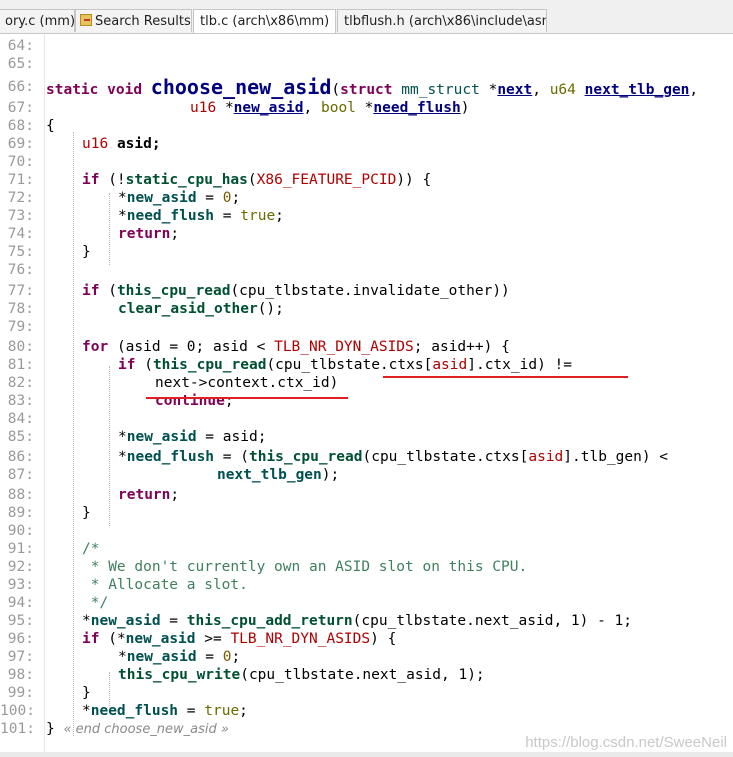  I want to click on line-number: 99:, so click(20, 693).